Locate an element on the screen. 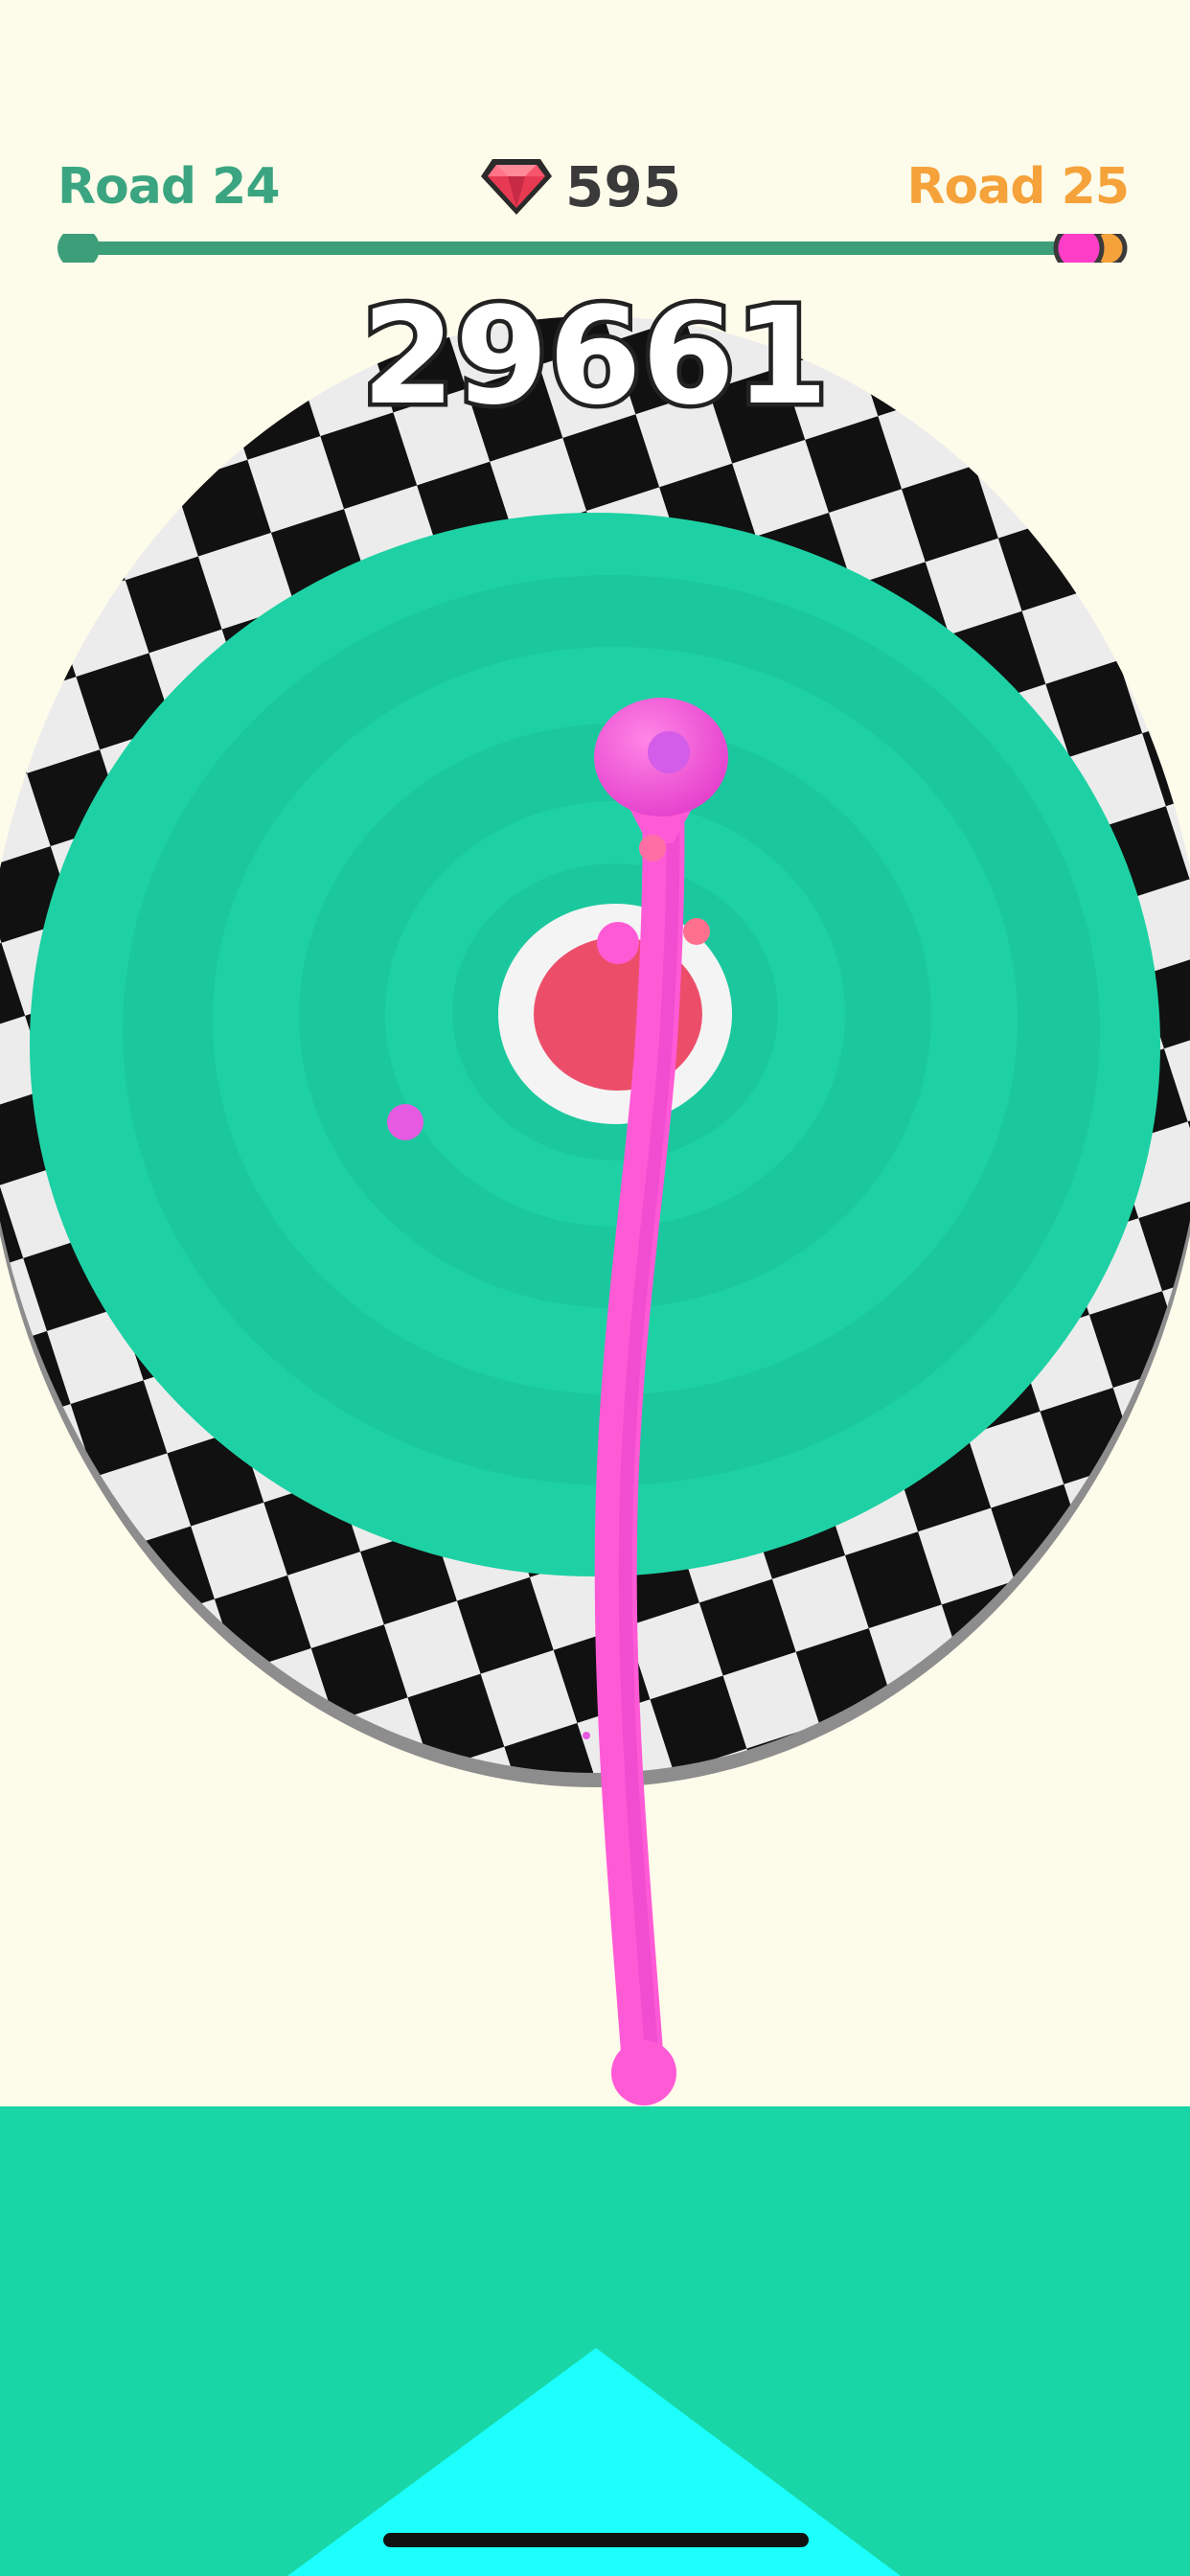 The height and width of the screenshot is (2576, 1190). current-road-label: Road 24 is located at coordinates (169, 187).